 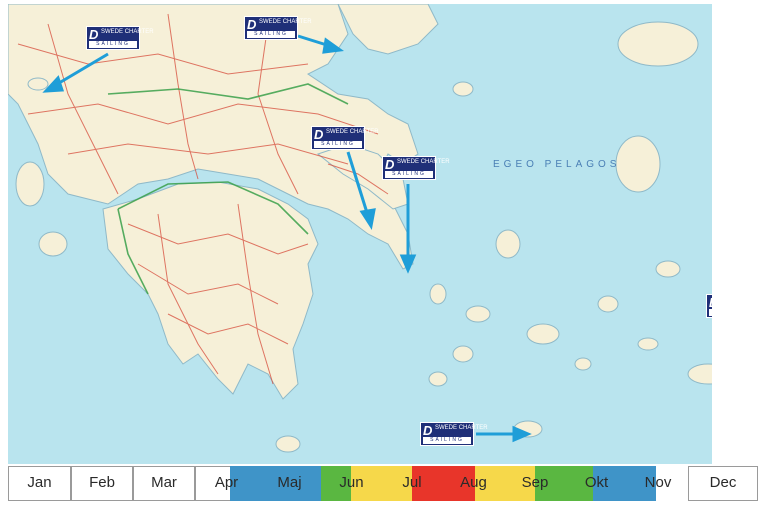 I want to click on month-label-apr: Apr, so click(x=226, y=483).